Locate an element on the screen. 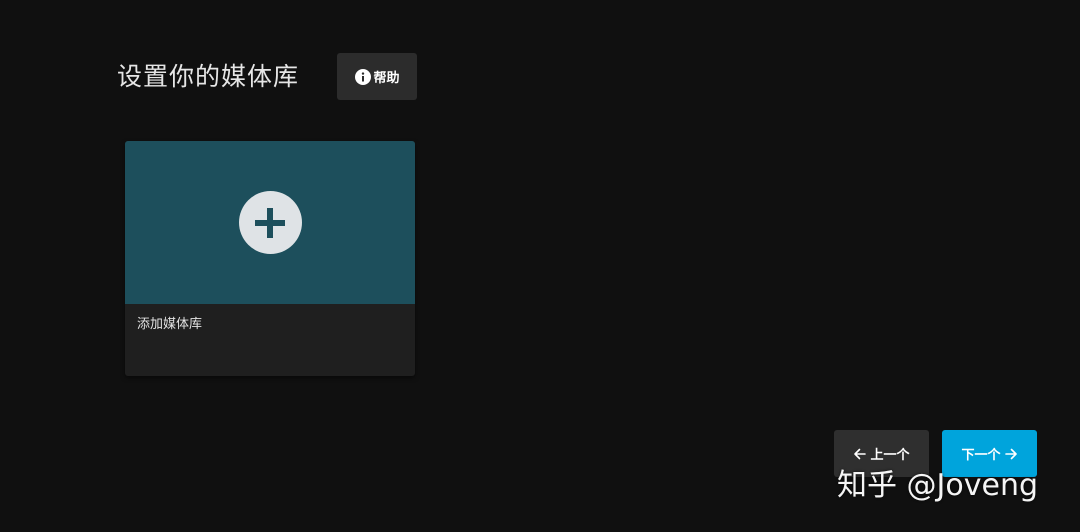  card-image is located at coordinates (270, 222).